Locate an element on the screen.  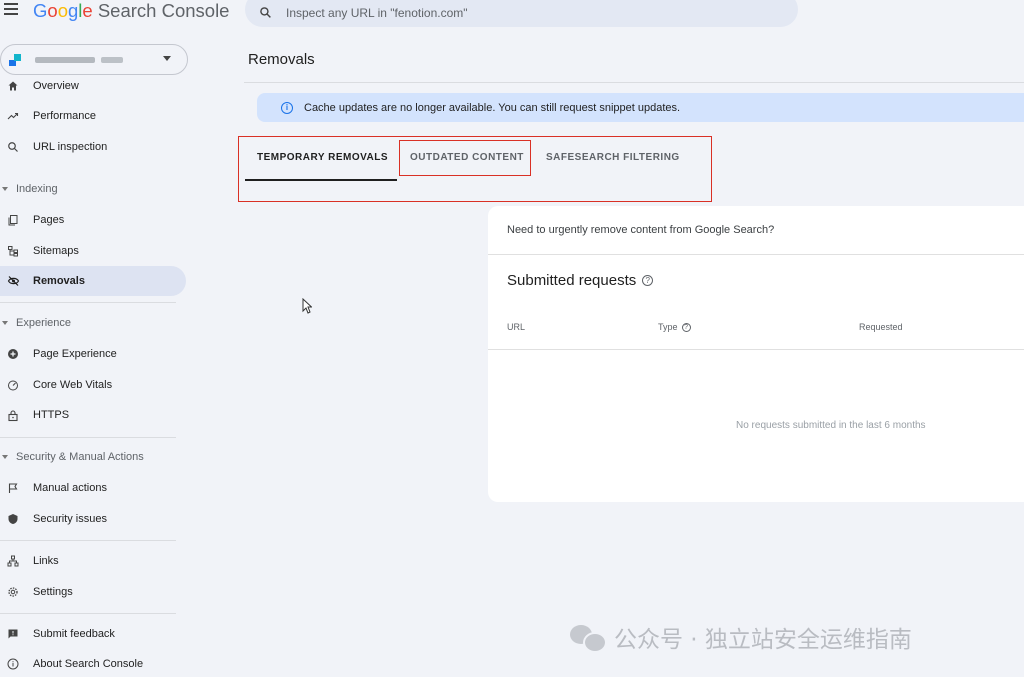
column-header-type: Type ? is located at coordinates (674, 327).